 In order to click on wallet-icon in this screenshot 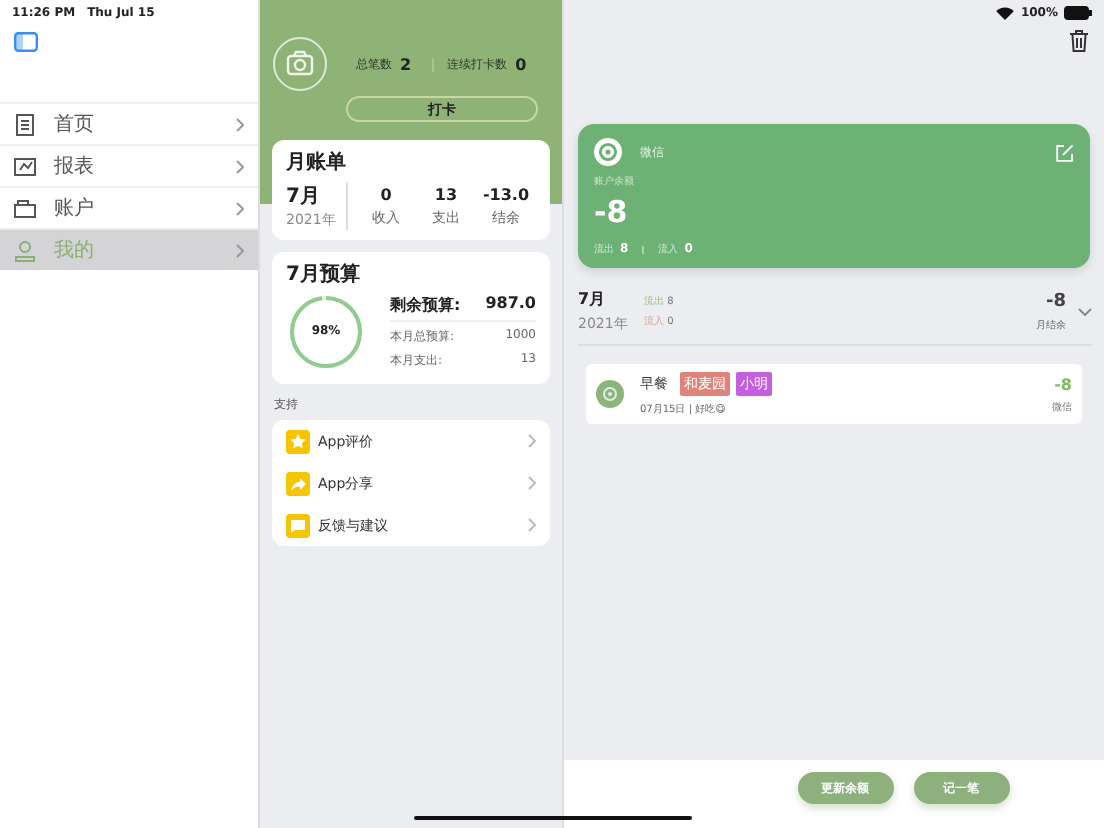, I will do `click(25, 208)`.